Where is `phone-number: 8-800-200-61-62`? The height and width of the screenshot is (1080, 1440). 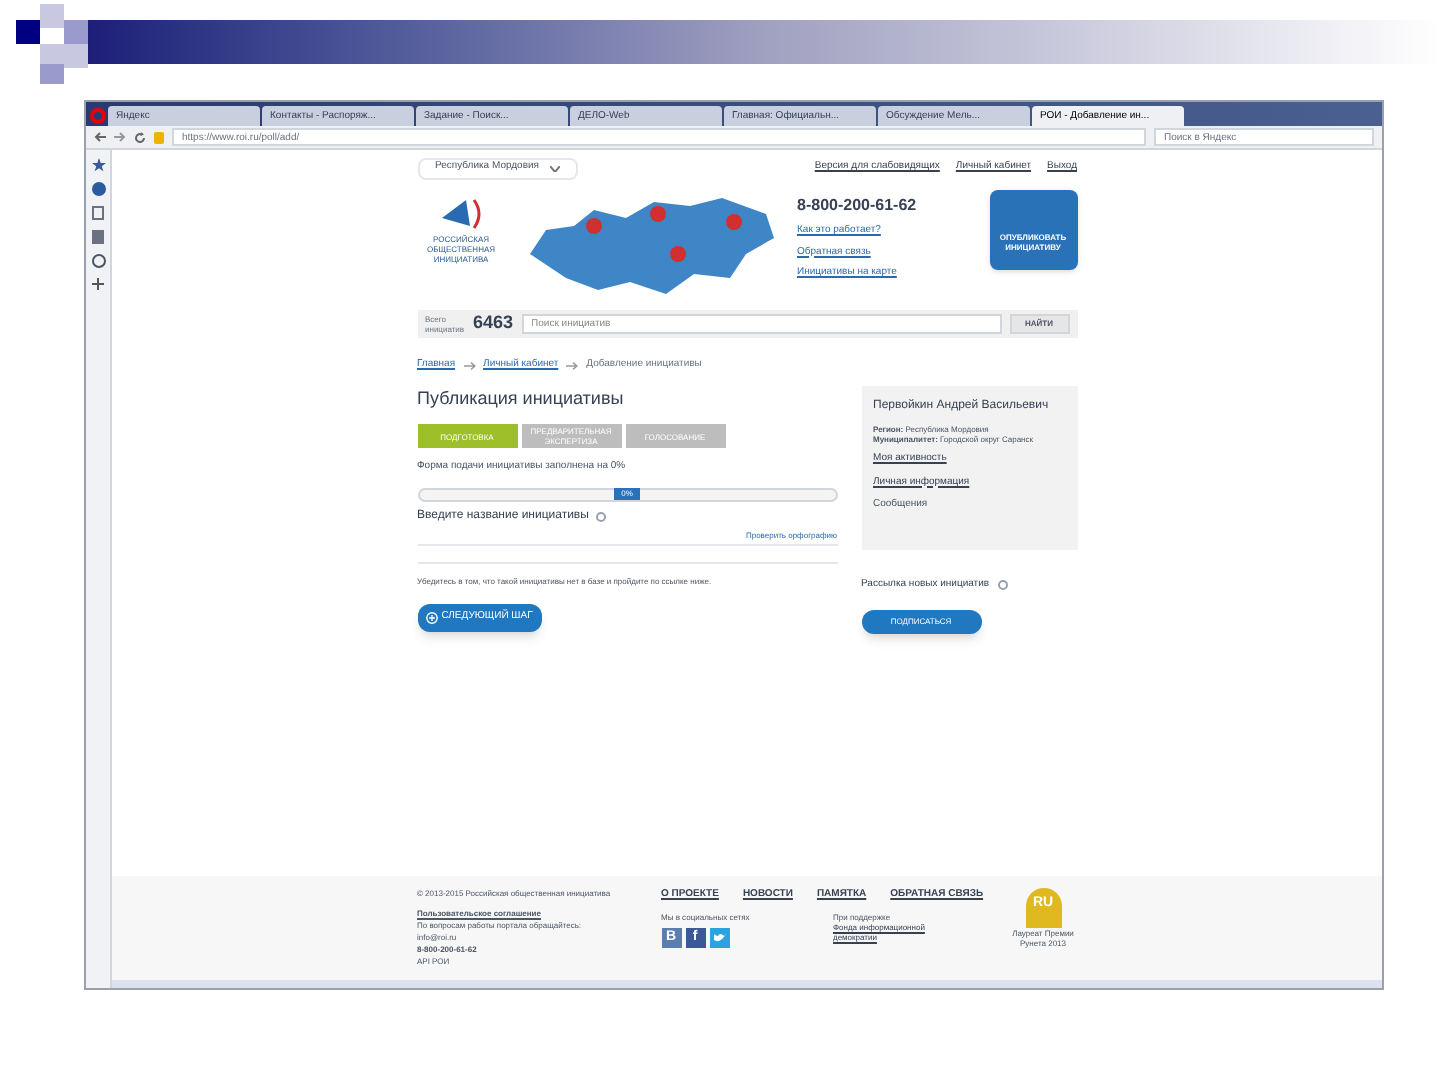
phone-number: 8-800-200-61-62 is located at coordinates (858, 206).